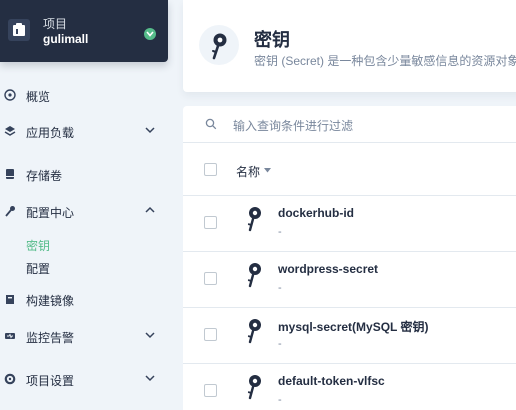 The height and width of the screenshot is (410, 516). Describe the element at coordinates (316, 213) in the screenshot. I see `secret-name-link: dockerhub-id` at that location.